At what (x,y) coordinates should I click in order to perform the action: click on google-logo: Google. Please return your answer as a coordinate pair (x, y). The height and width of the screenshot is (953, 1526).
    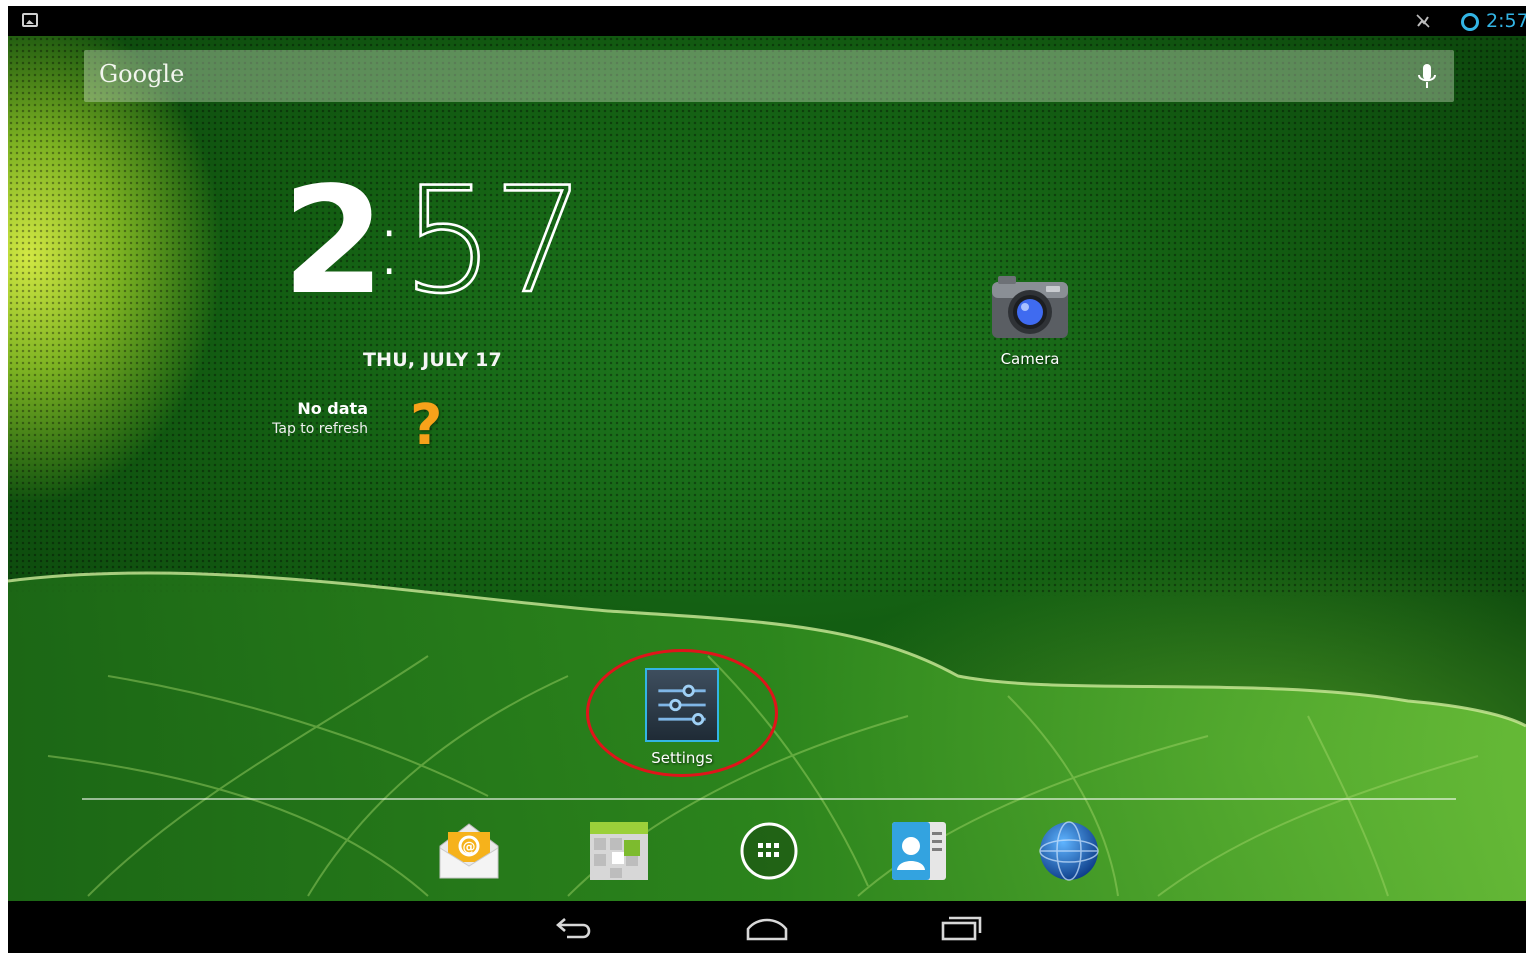
    Looking at the image, I should click on (141, 74).